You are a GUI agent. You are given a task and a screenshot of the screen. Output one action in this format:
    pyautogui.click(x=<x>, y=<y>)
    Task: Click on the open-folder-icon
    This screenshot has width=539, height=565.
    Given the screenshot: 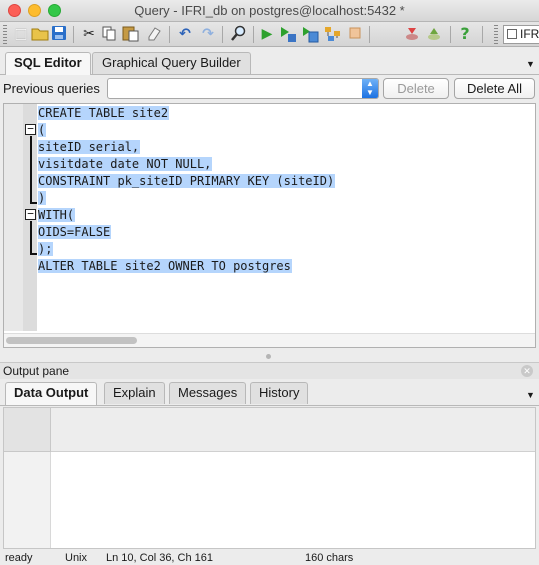 What is the action you would take?
    pyautogui.click(x=40, y=34)
    